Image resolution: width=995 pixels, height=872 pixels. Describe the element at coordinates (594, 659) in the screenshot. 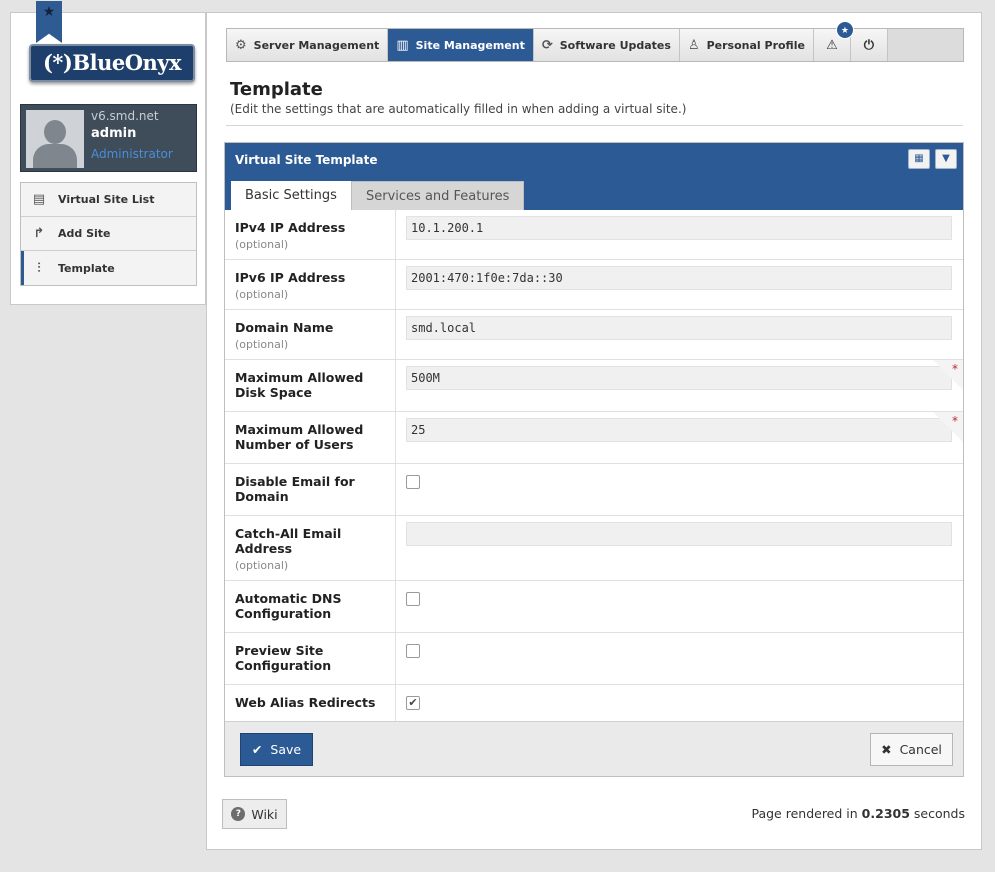

I see `row-preview-site: Preview Site Configuration` at that location.